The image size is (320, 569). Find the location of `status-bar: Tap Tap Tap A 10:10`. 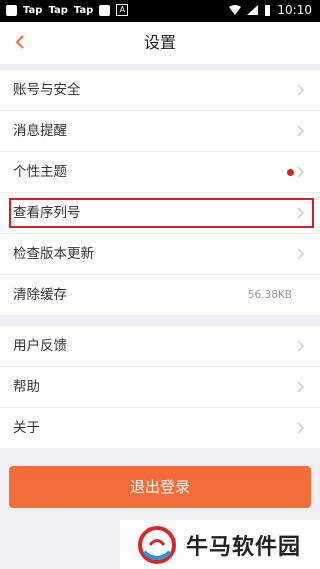

status-bar: Tap Tap Tap A 10:10 is located at coordinates (160, 11).